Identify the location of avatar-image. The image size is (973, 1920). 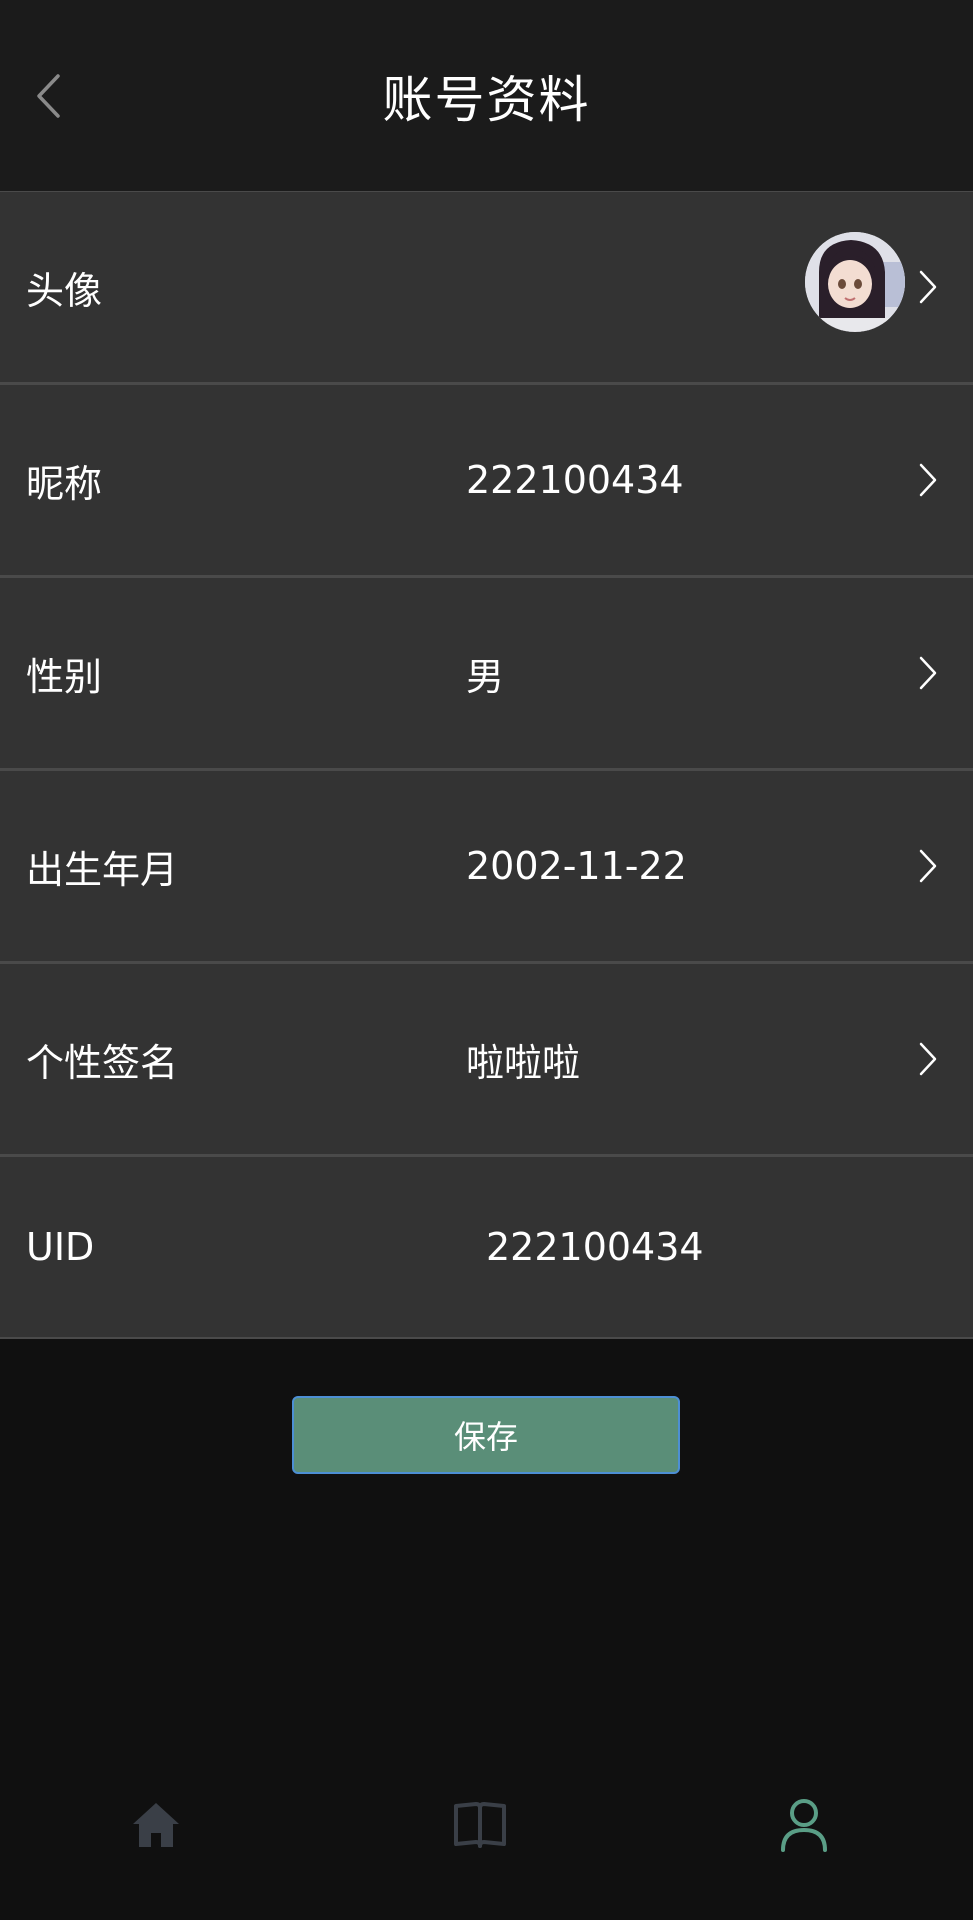
(855, 282).